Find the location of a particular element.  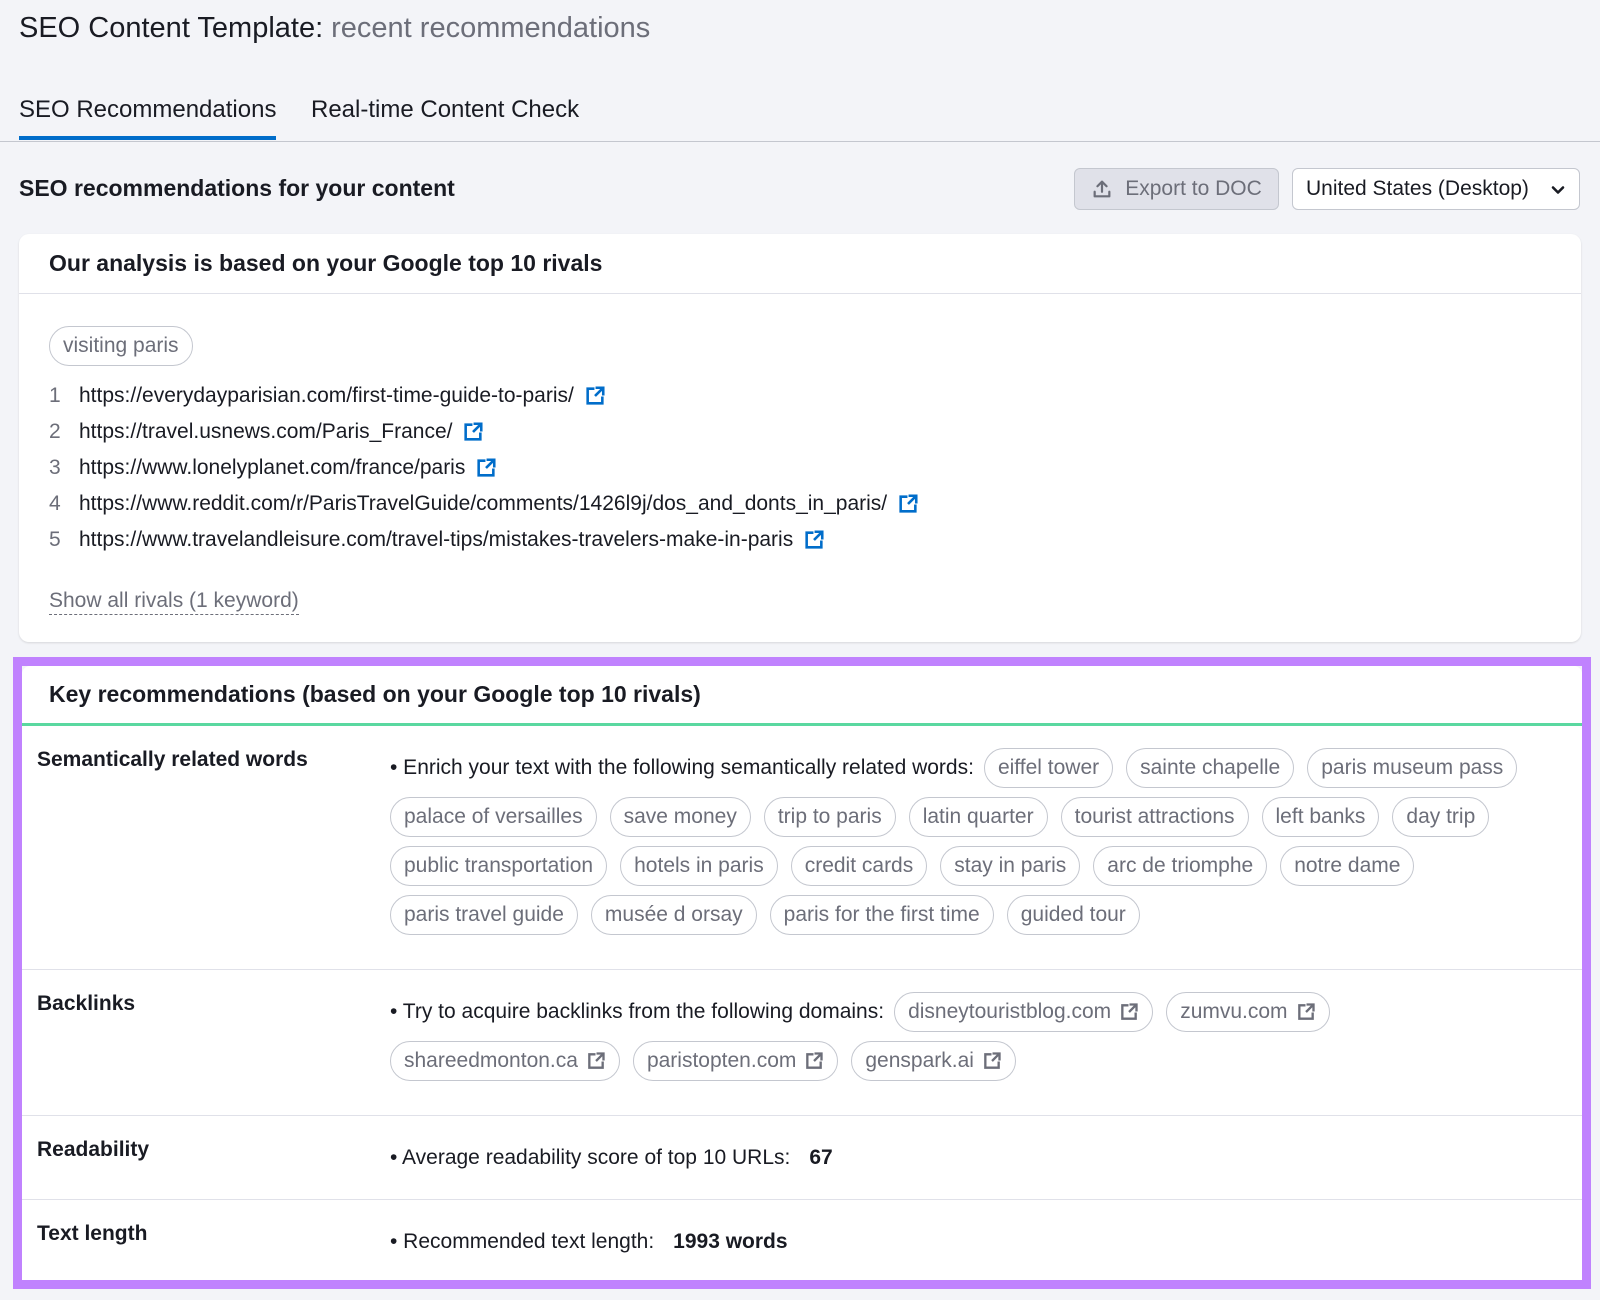

backlink-domain-chip: disneytouristblog.com is located at coordinates (1024, 1012).